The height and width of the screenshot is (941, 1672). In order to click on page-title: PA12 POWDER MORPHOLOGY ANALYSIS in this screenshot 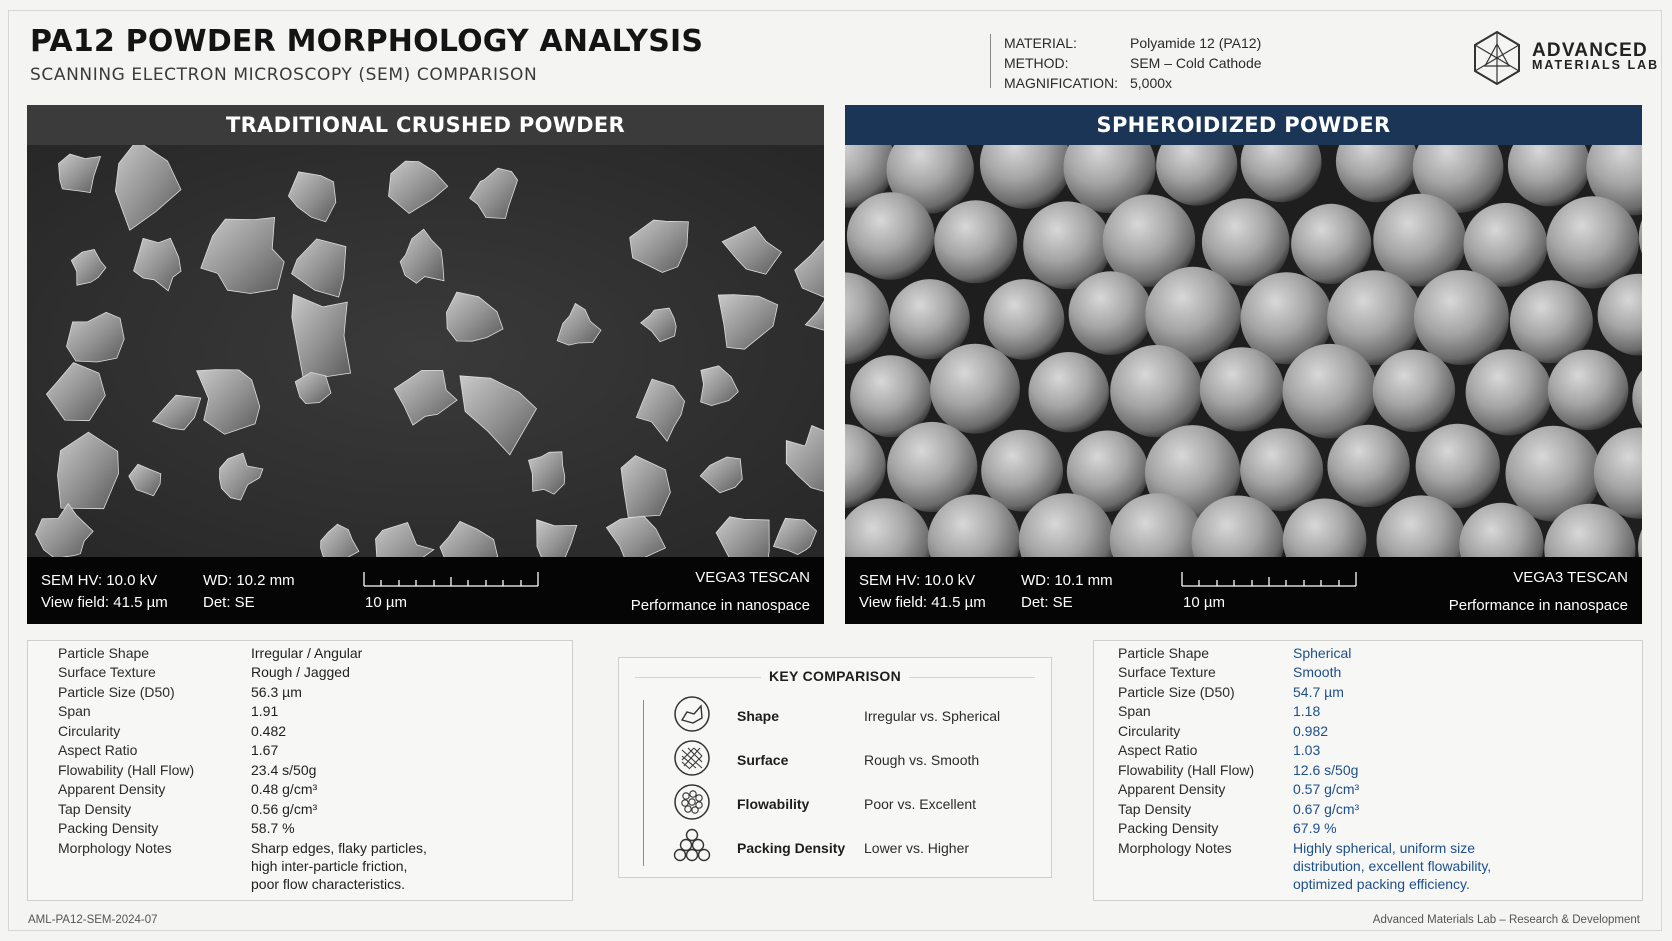, I will do `click(367, 41)`.